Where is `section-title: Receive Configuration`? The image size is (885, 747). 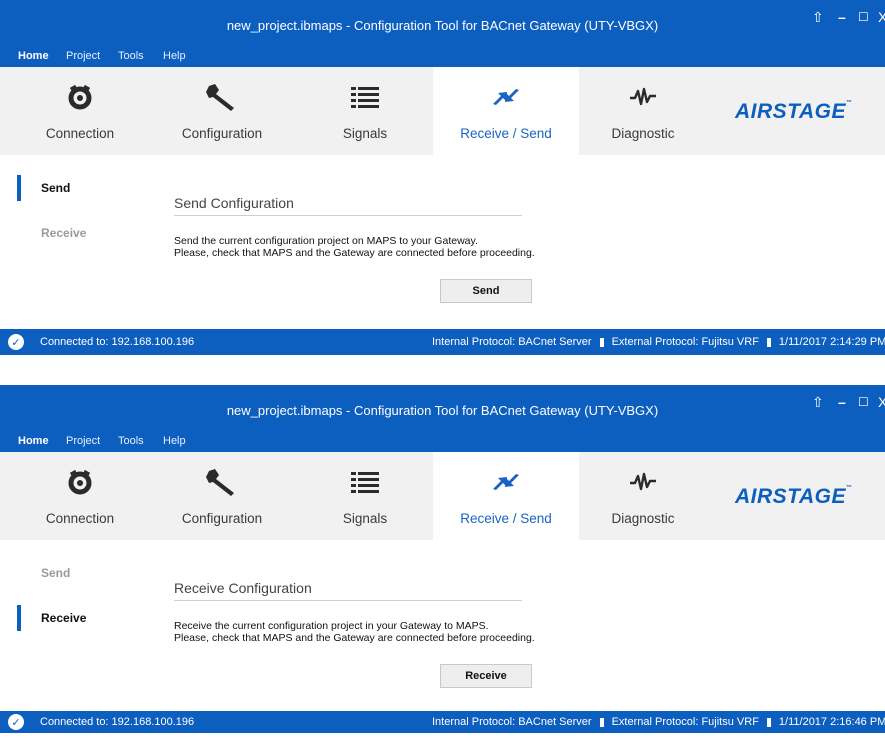
section-title: Receive Configuration is located at coordinates (348, 590).